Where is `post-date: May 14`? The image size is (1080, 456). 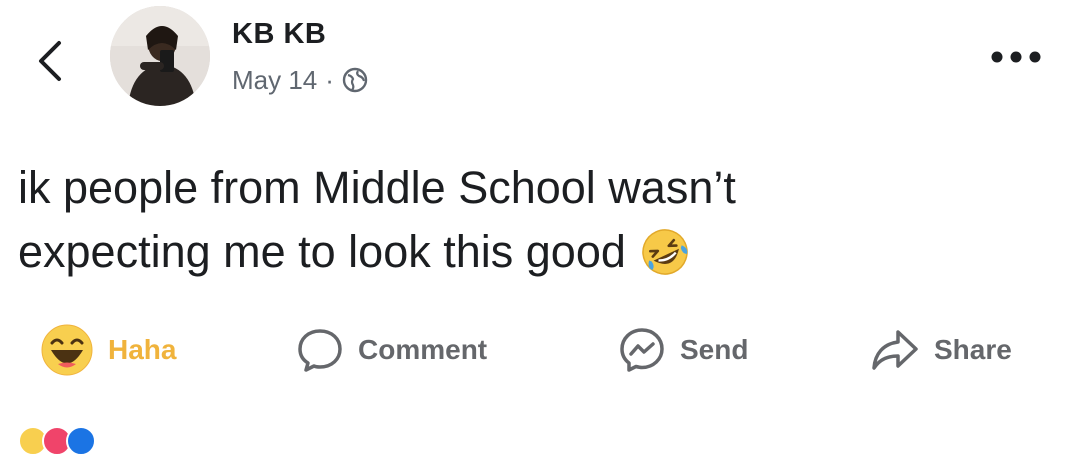 post-date: May 14 is located at coordinates (274, 80).